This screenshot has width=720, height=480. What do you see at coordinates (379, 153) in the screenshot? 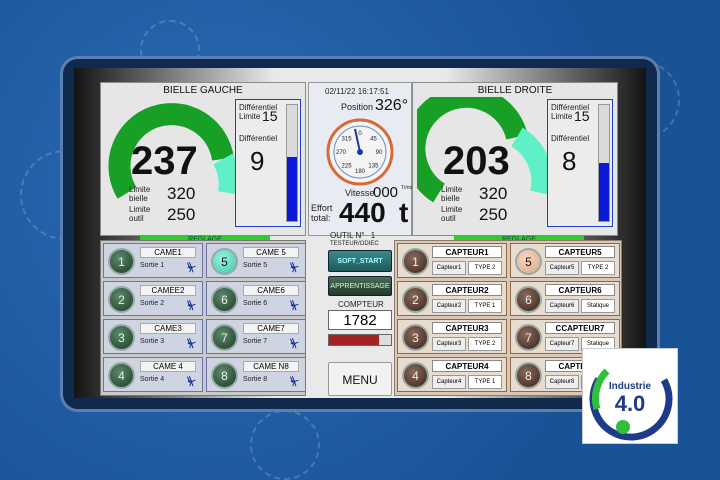
I see `dial-tick-label: 90` at bounding box center [379, 153].